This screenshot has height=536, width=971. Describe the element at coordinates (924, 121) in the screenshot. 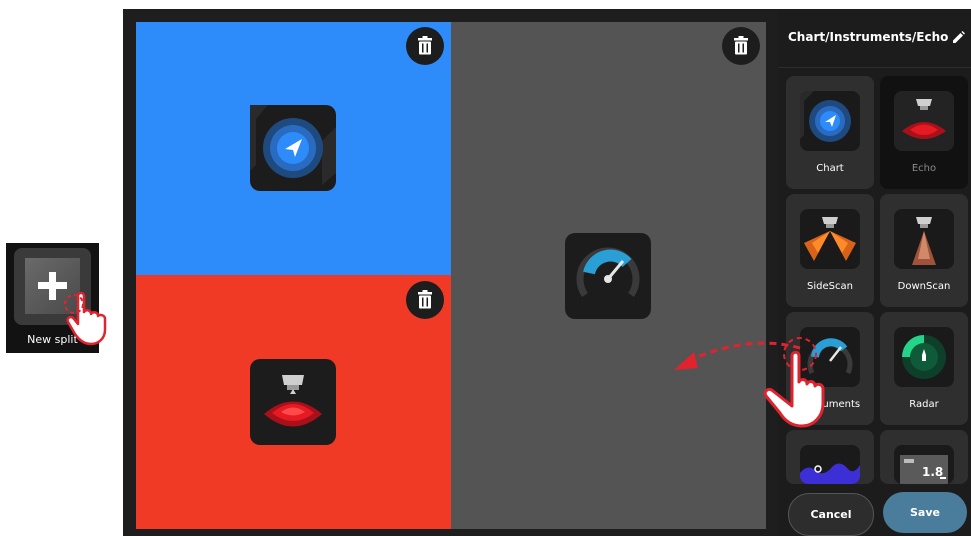

I see `echo-icon` at that location.